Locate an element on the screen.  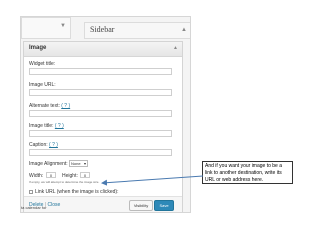
link-url-label: Link URL (when the image is clicked): is located at coordinates (77, 192).